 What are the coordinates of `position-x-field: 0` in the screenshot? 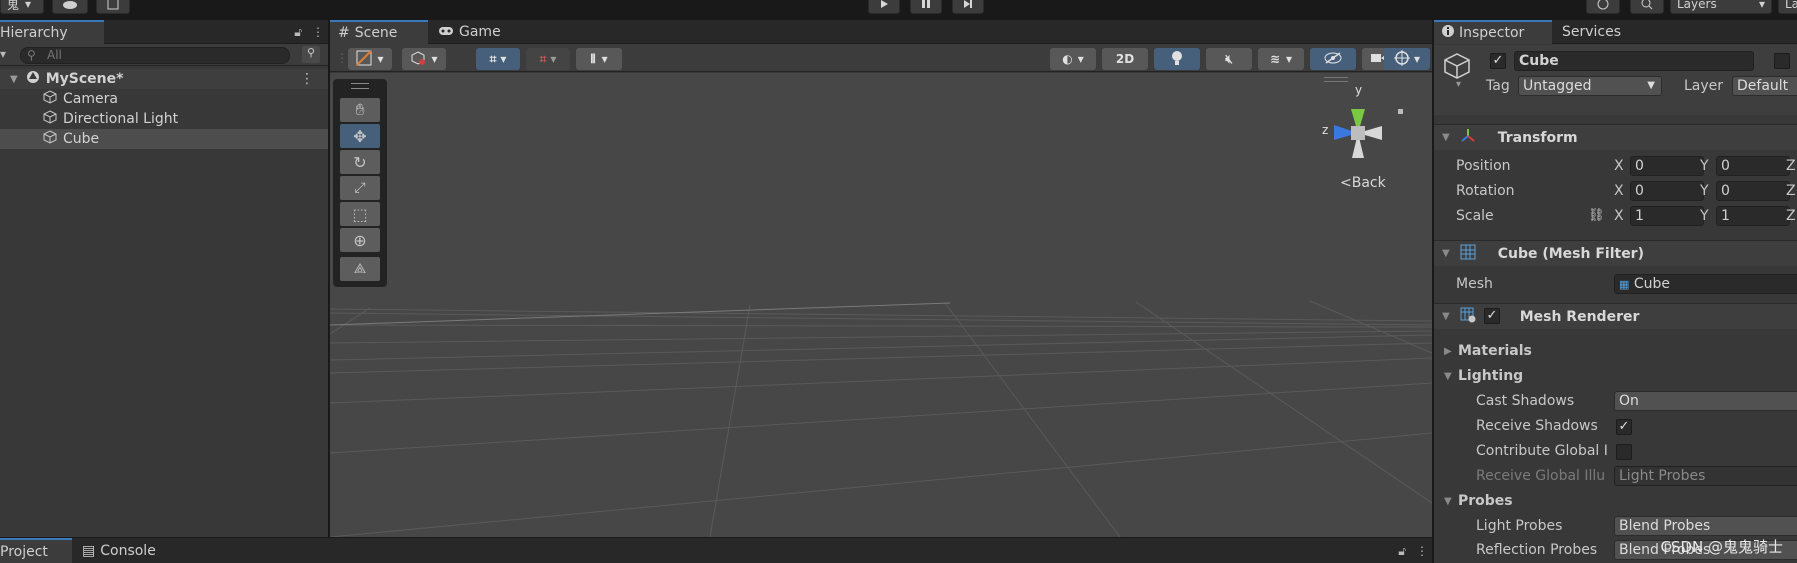 It's located at (1667, 166).